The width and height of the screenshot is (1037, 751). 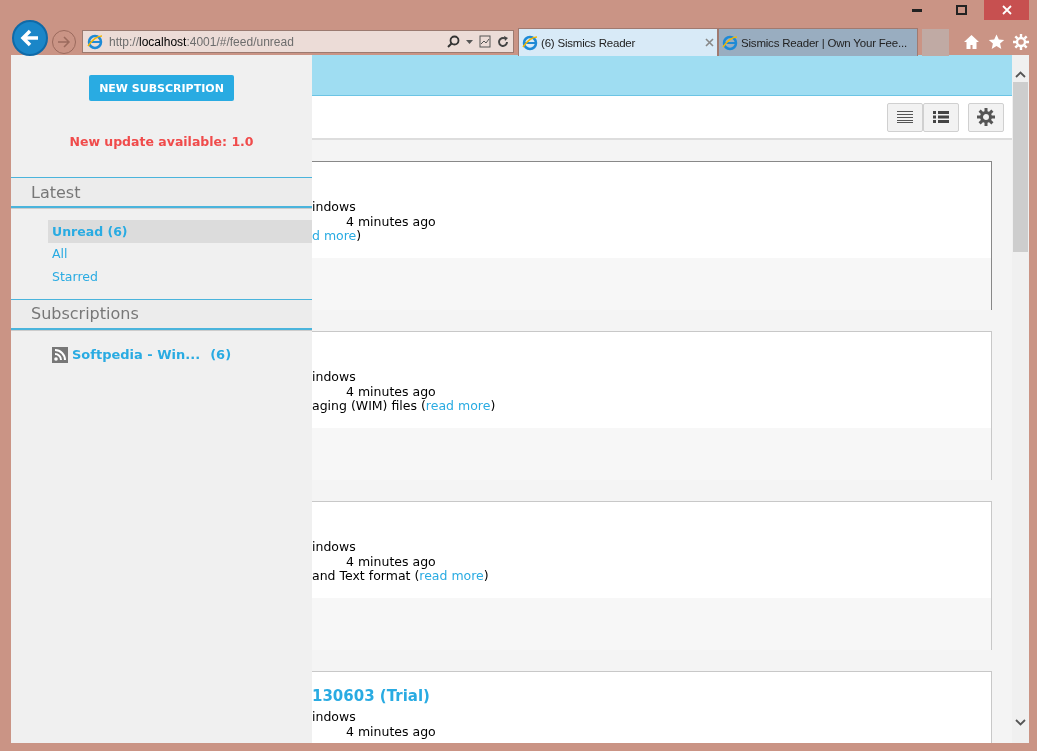 What do you see at coordinates (221, 355) in the screenshot?
I see `unread-count: (6)` at bounding box center [221, 355].